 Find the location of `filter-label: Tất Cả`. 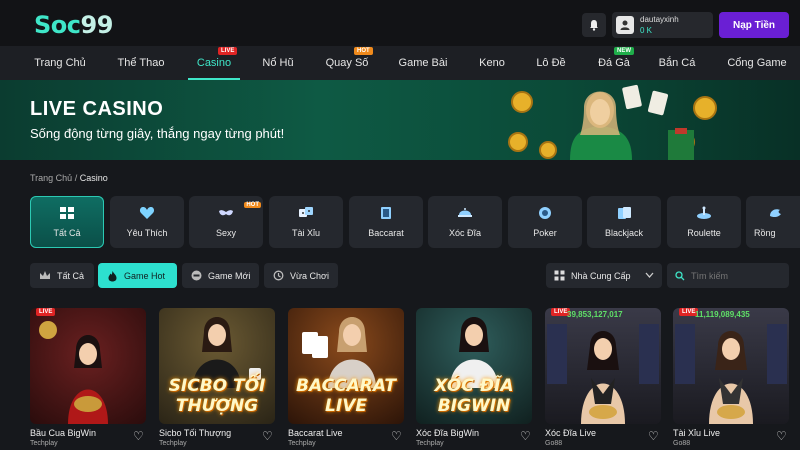

filter-label: Tất Cả is located at coordinates (71, 275).